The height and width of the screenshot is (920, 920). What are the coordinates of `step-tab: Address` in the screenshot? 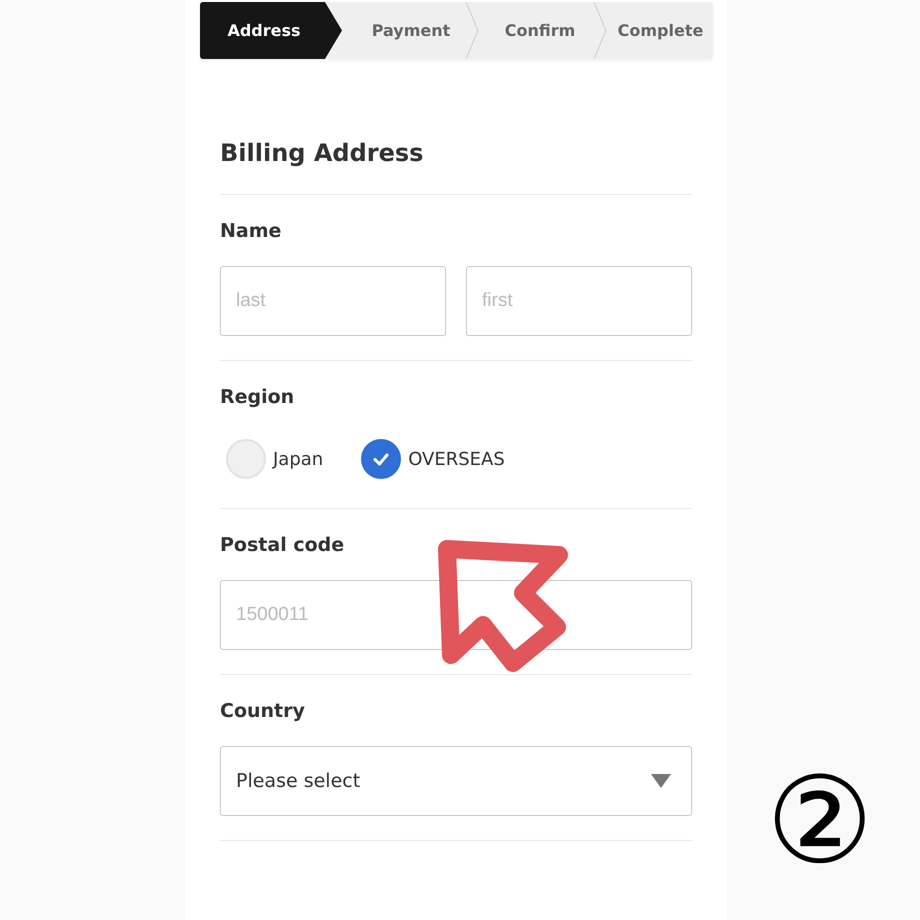 It's located at (271, 30).